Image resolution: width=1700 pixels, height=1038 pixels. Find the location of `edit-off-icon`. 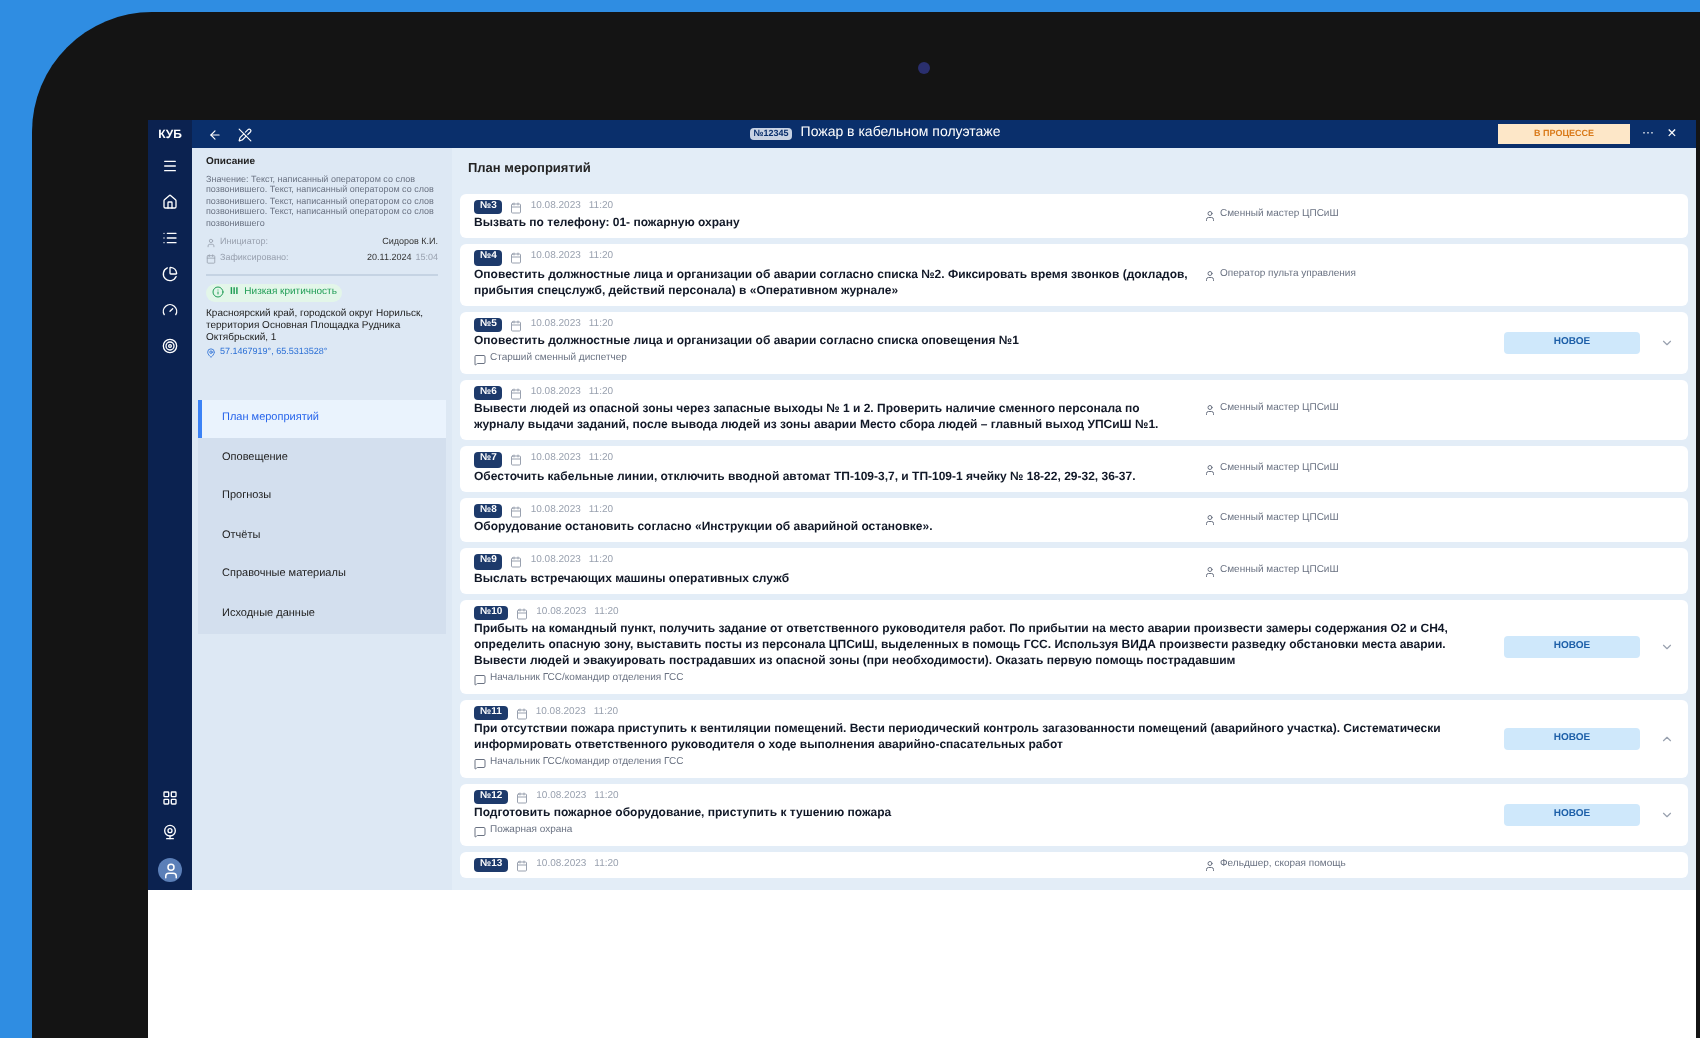

edit-off-icon is located at coordinates (245, 134).